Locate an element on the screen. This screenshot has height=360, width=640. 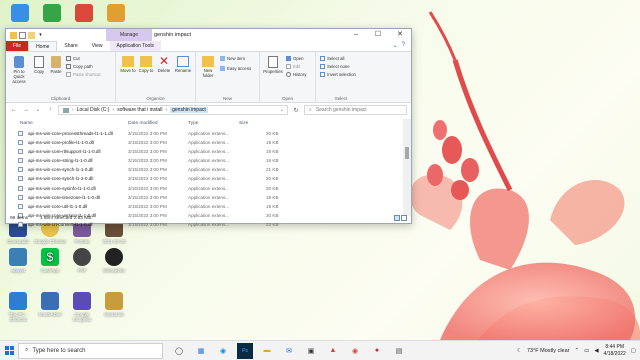
file-size: 20 KB is located at coordinates (272, 179).